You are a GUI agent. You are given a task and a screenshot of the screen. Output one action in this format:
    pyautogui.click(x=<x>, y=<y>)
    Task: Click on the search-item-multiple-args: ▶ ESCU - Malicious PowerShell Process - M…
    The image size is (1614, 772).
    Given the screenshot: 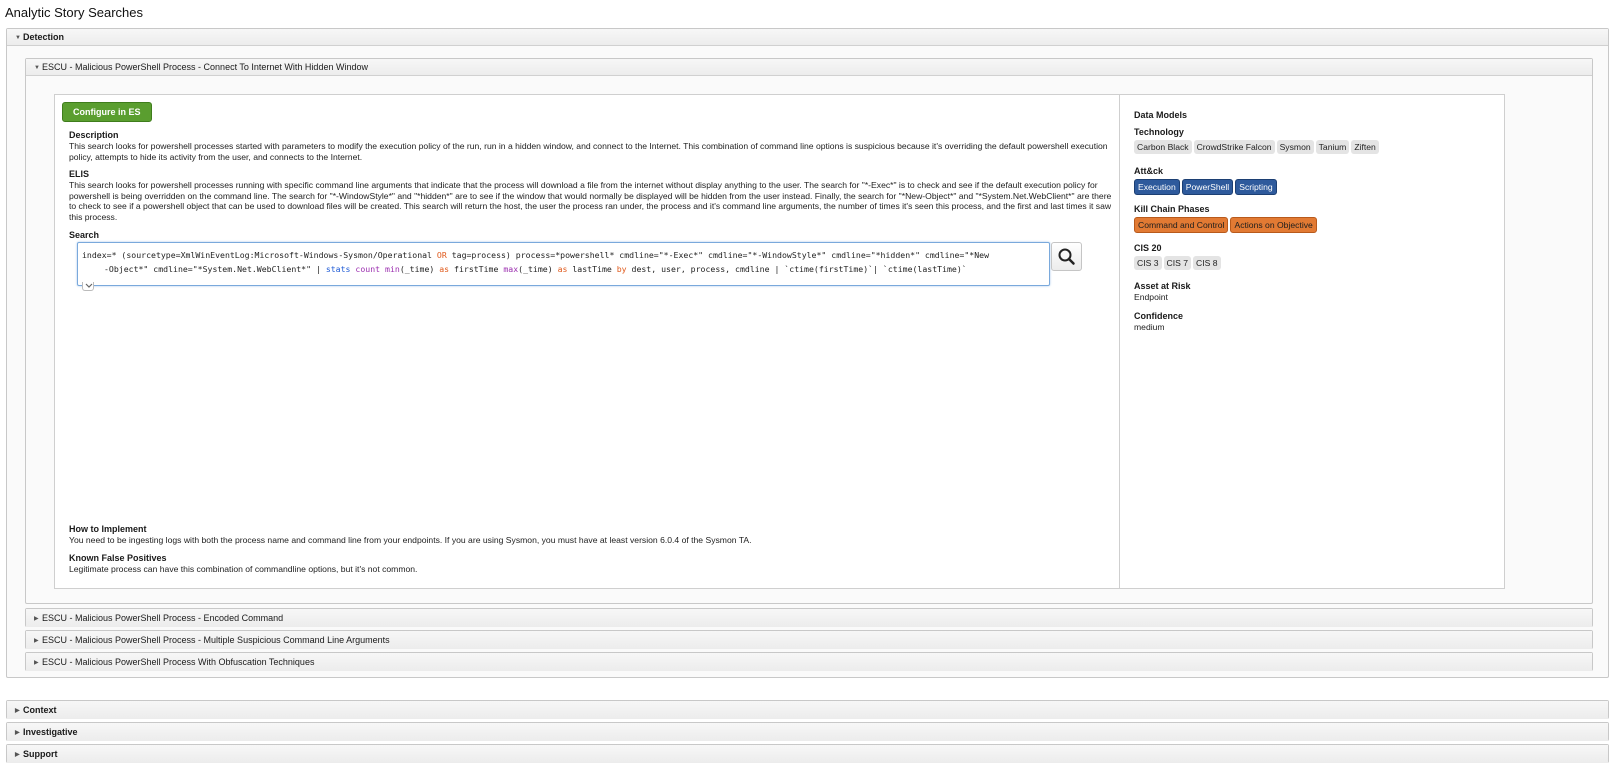 What is the action you would take?
    pyautogui.click(x=809, y=639)
    